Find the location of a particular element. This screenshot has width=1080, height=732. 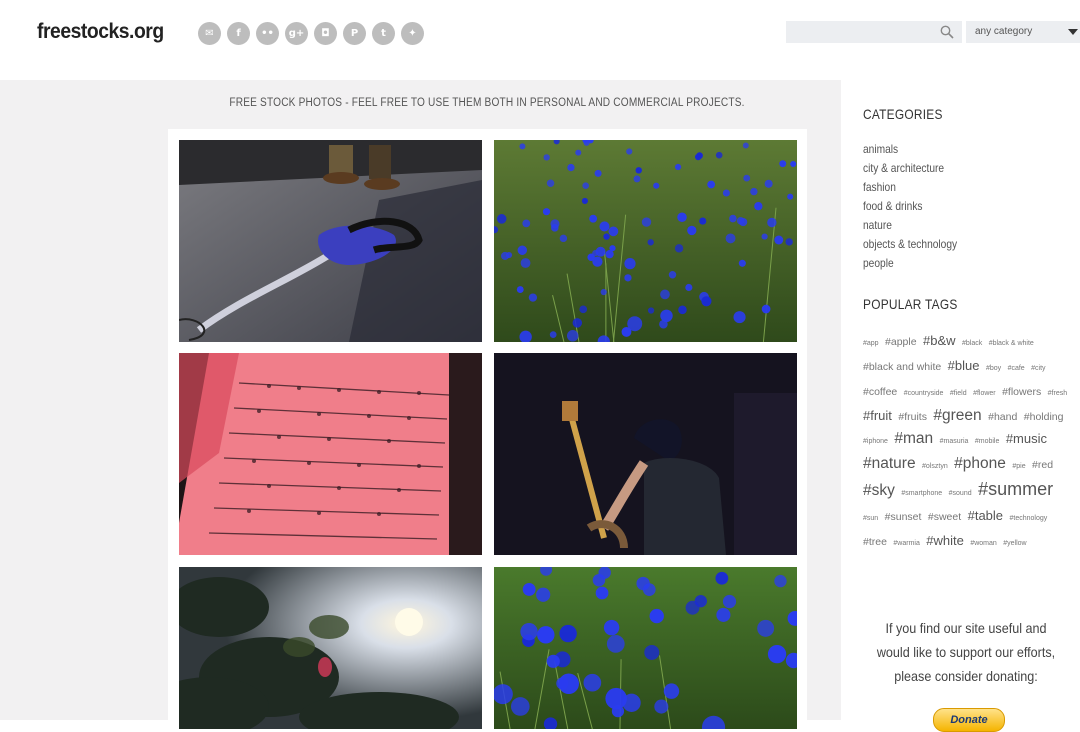

tag-link: #white is located at coordinates (945, 540).